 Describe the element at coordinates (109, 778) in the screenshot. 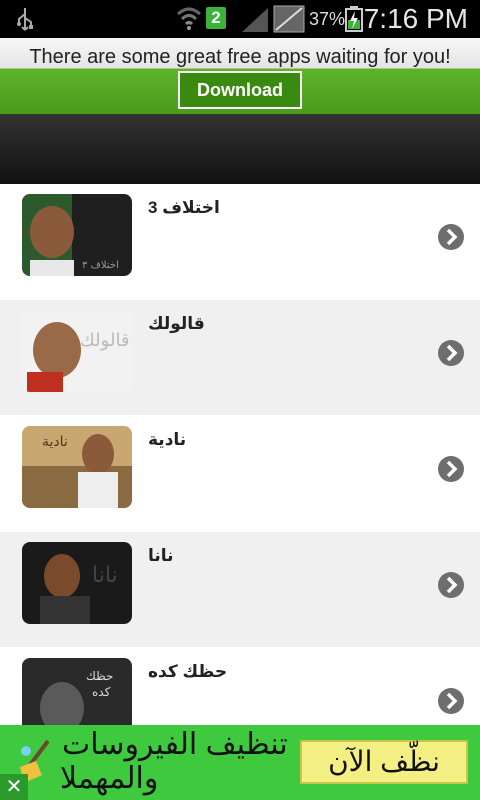

I see `ad-headline-line2: والمهملا` at that location.